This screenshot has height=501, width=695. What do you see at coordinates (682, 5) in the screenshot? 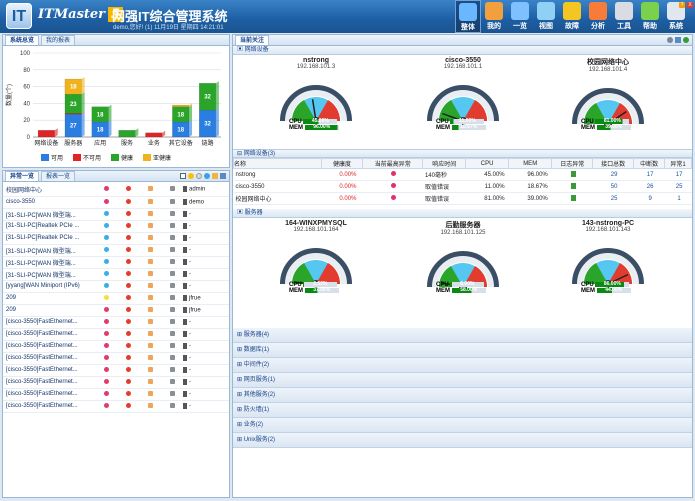
I see `help-icon: ?` at bounding box center [682, 5].